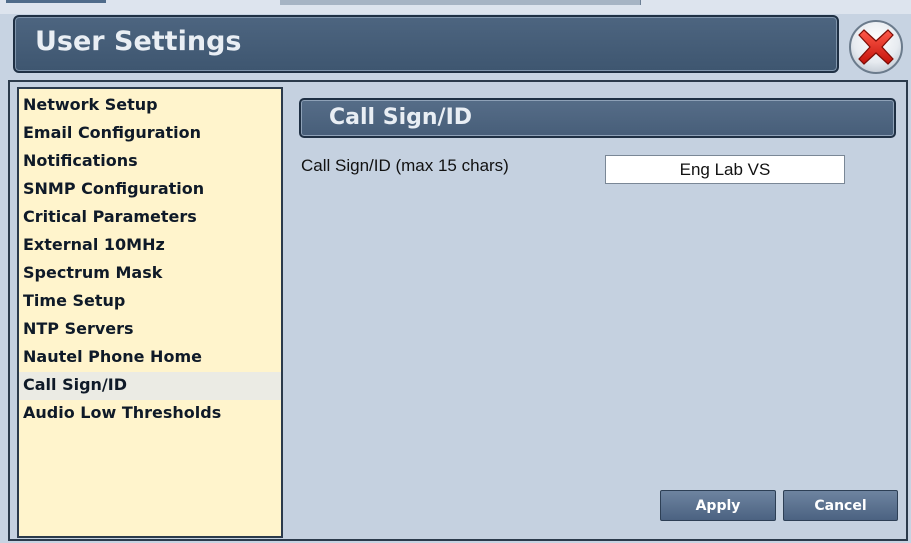  I want to click on top-strip-tab, so click(460, 2).